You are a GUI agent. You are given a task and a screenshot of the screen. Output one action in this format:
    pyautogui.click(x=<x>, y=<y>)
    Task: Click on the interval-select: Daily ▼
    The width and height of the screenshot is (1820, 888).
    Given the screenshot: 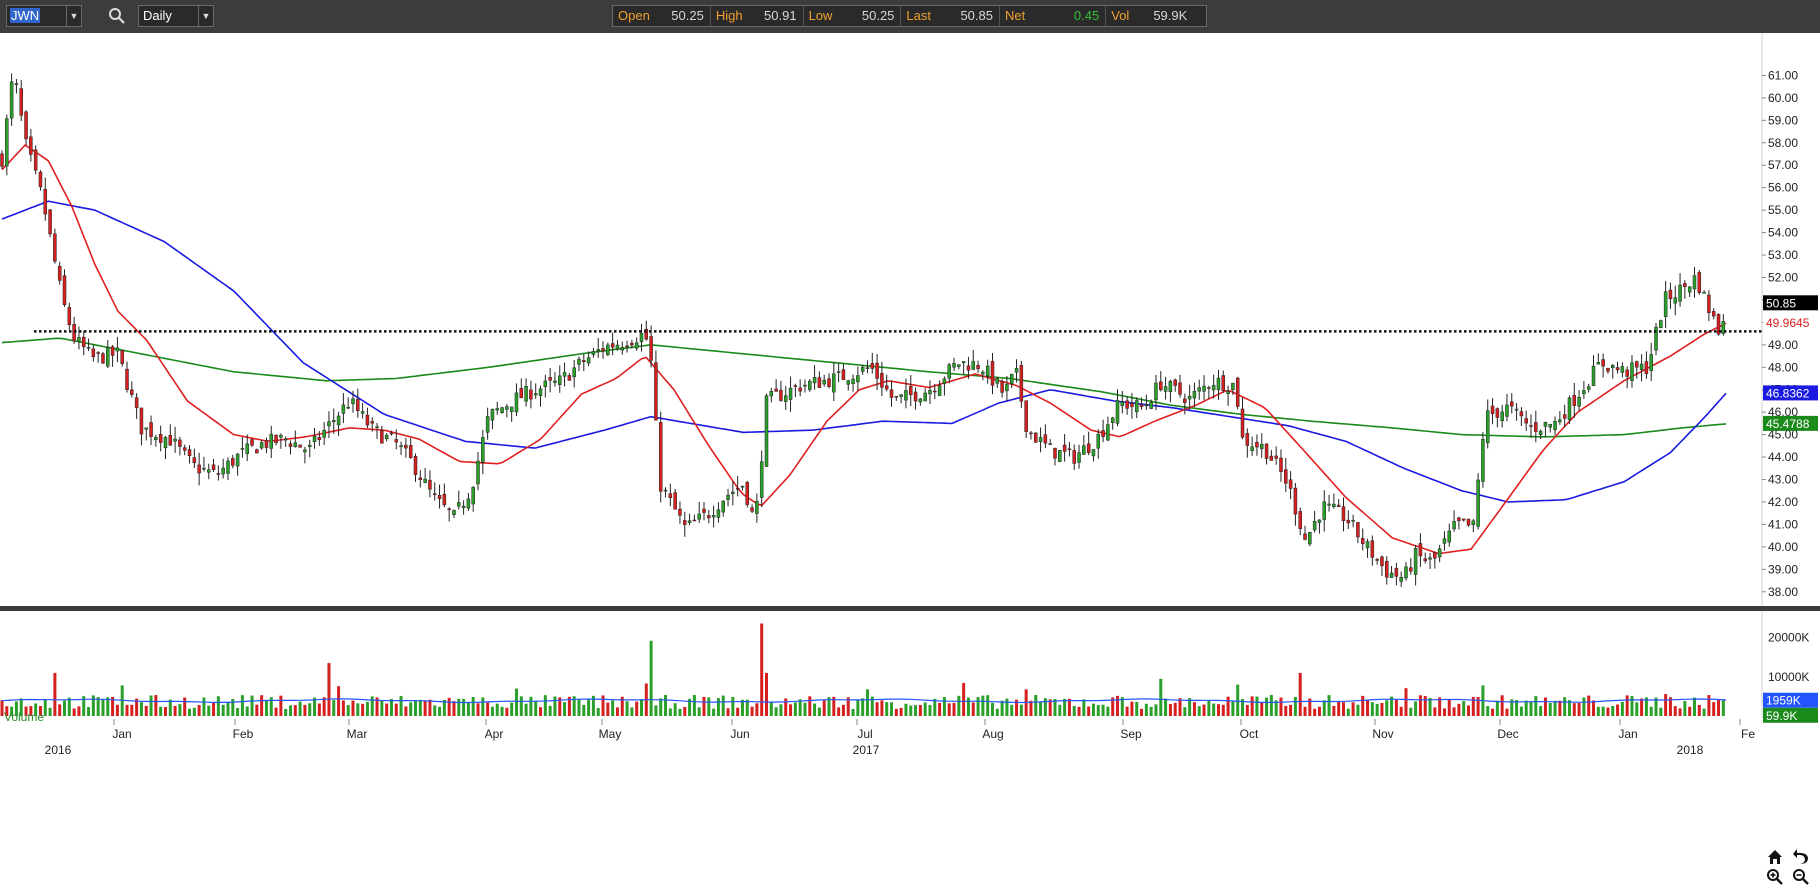 What is the action you would take?
    pyautogui.click(x=176, y=16)
    